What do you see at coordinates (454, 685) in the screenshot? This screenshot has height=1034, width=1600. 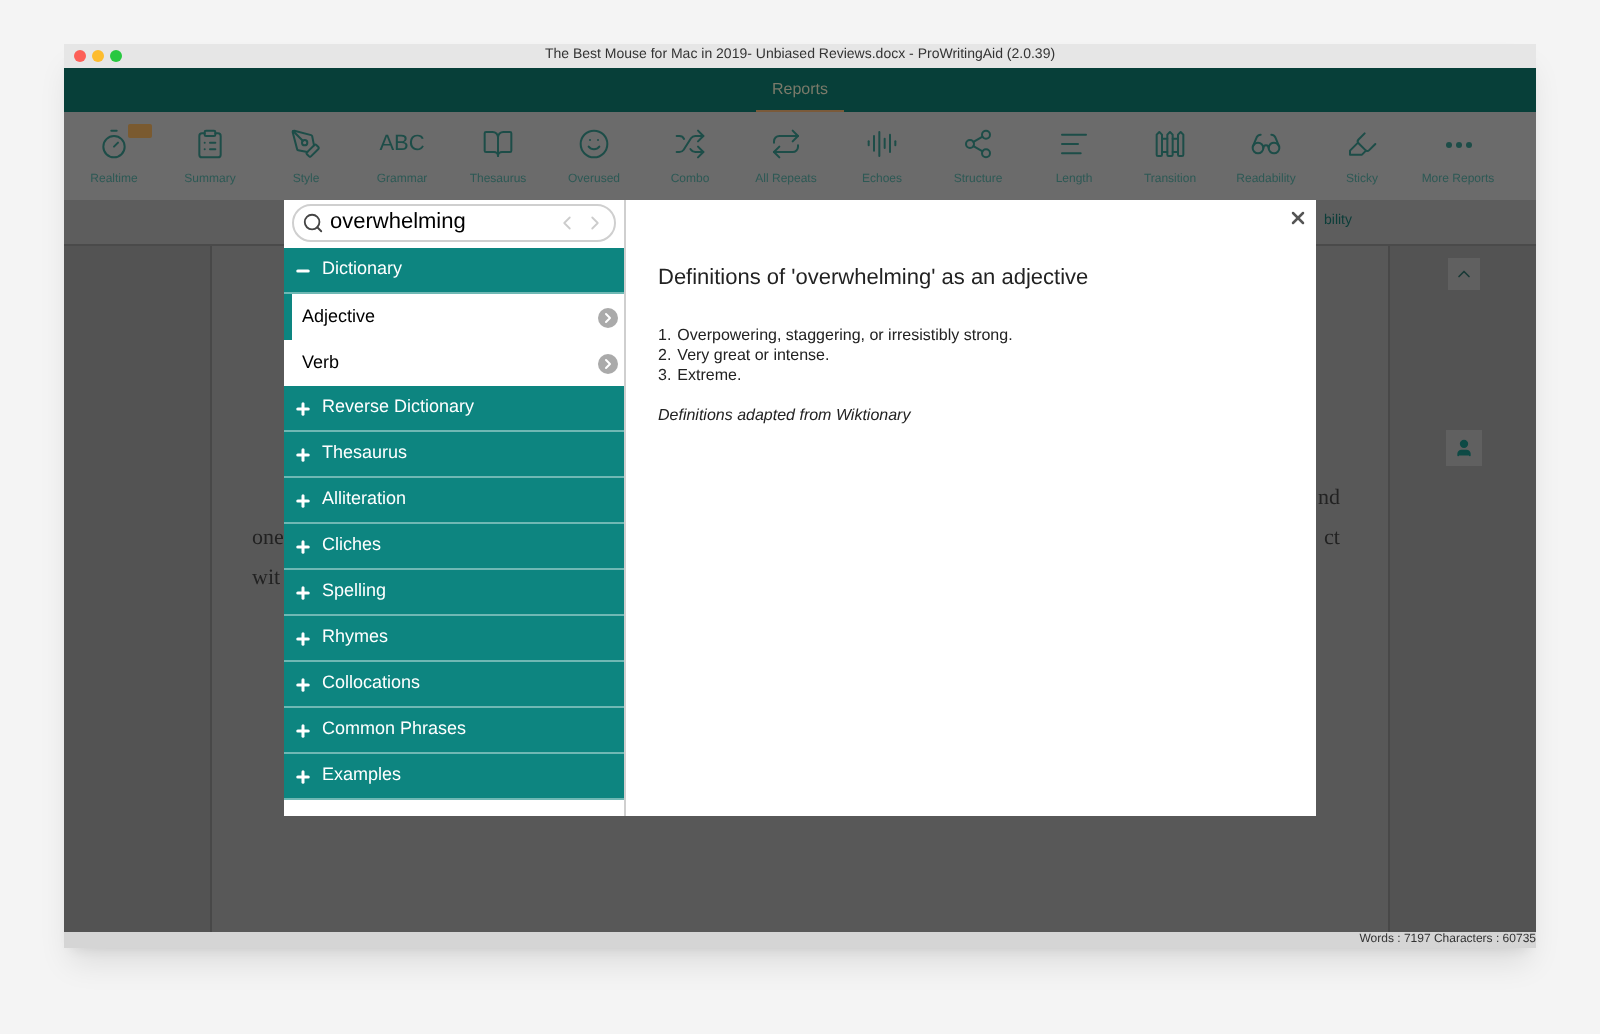 I see `section-header: Collocations` at bounding box center [454, 685].